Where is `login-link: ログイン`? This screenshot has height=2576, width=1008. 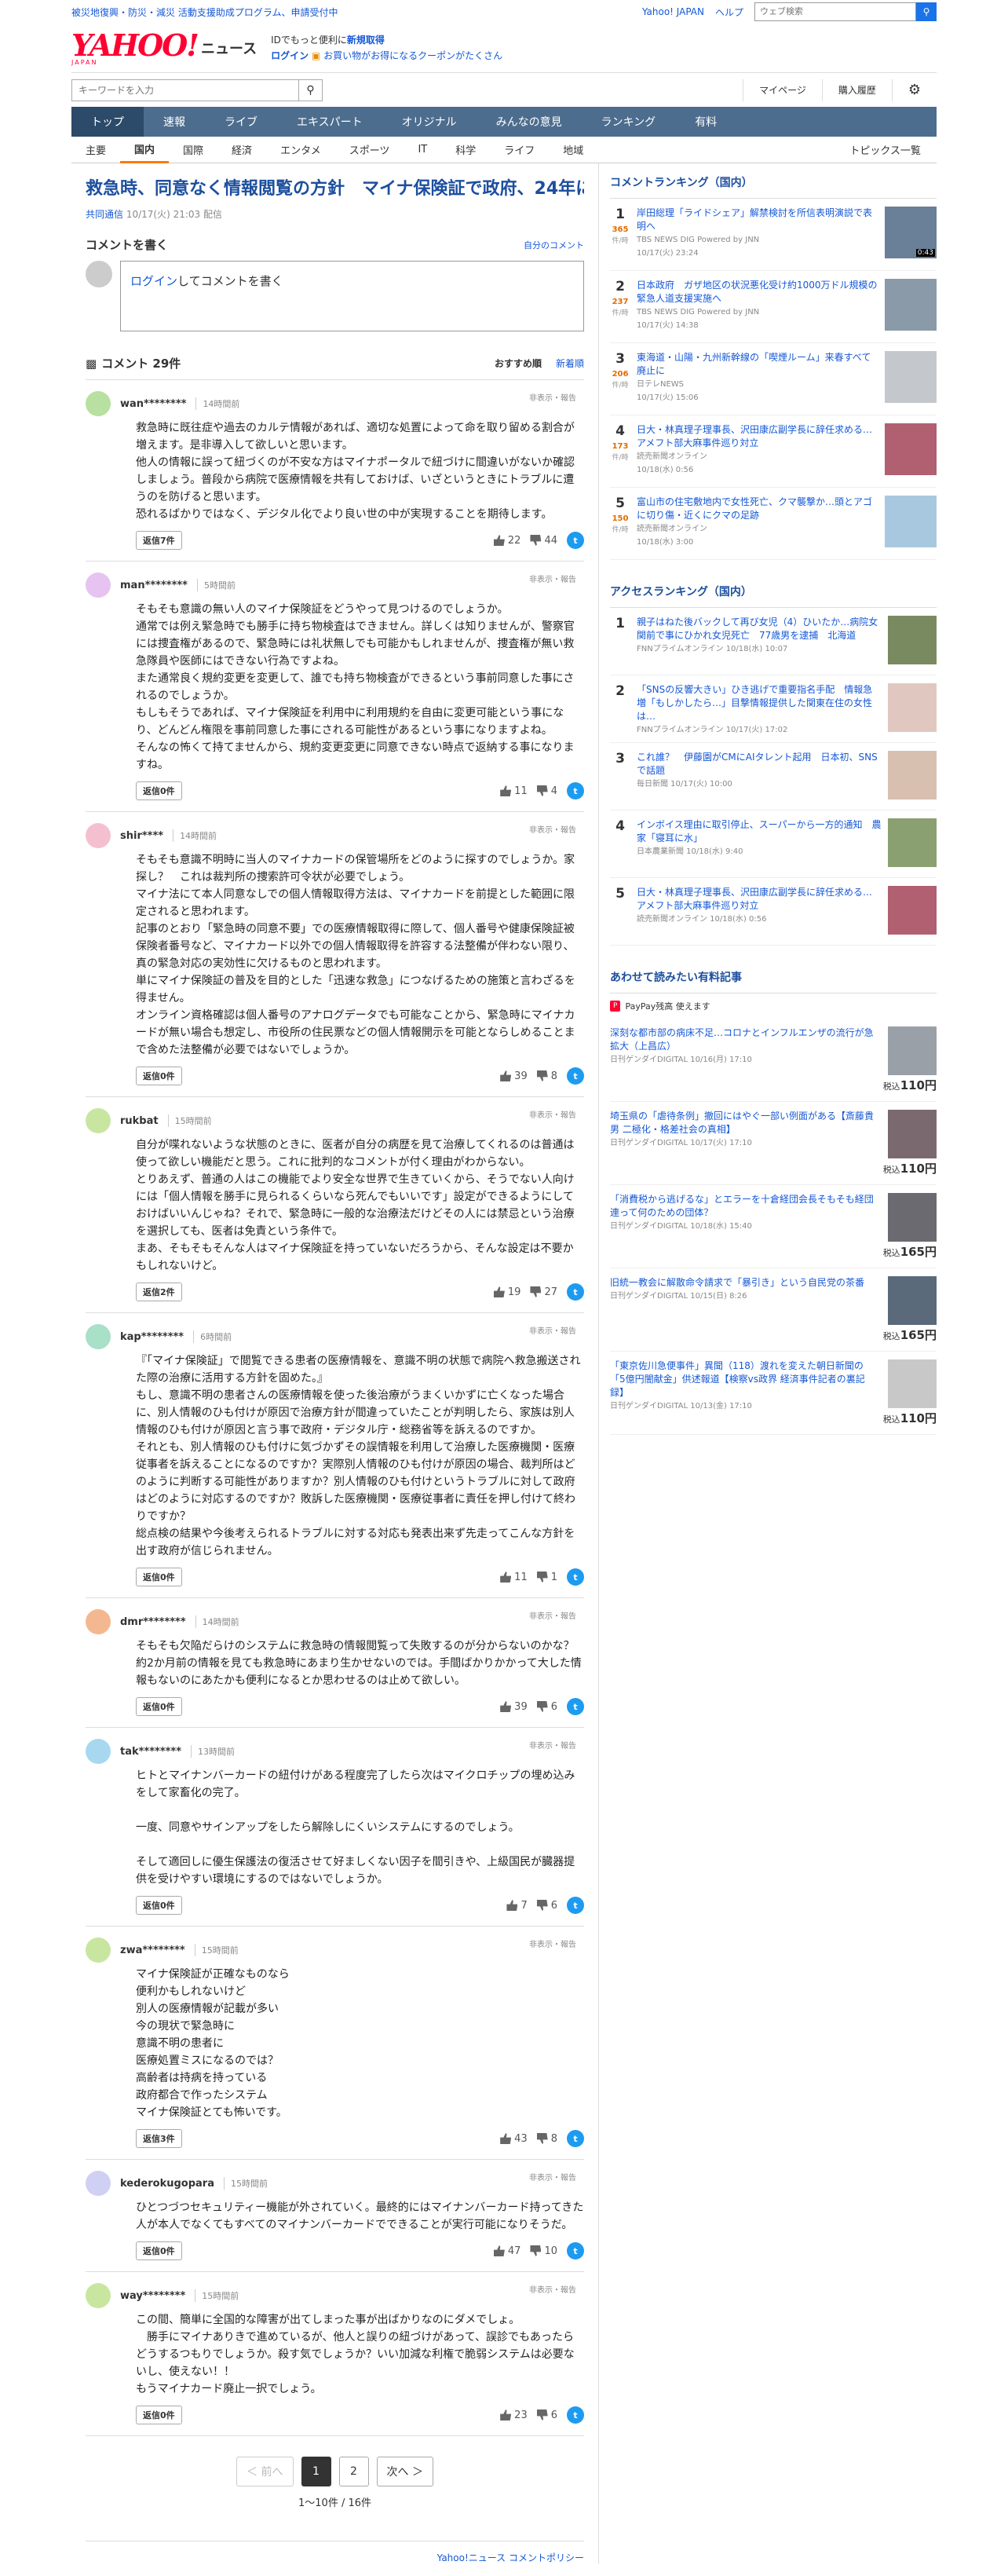 login-link: ログイン is located at coordinates (290, 56).